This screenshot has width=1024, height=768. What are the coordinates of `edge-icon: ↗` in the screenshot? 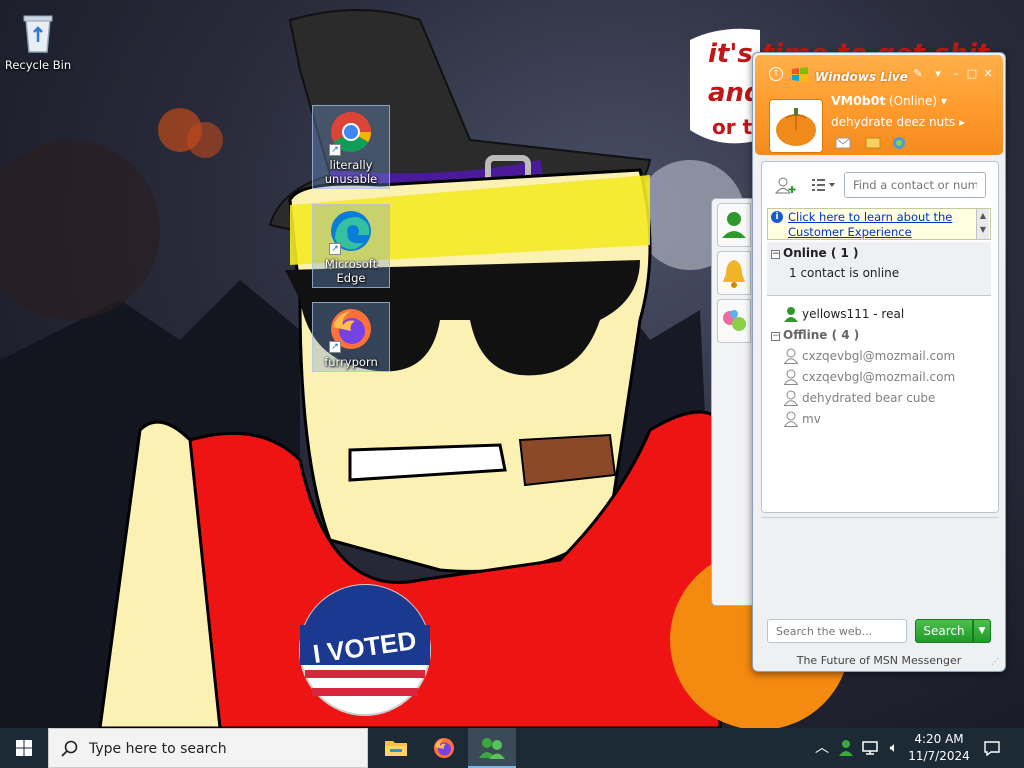 It's located at (351, 231).